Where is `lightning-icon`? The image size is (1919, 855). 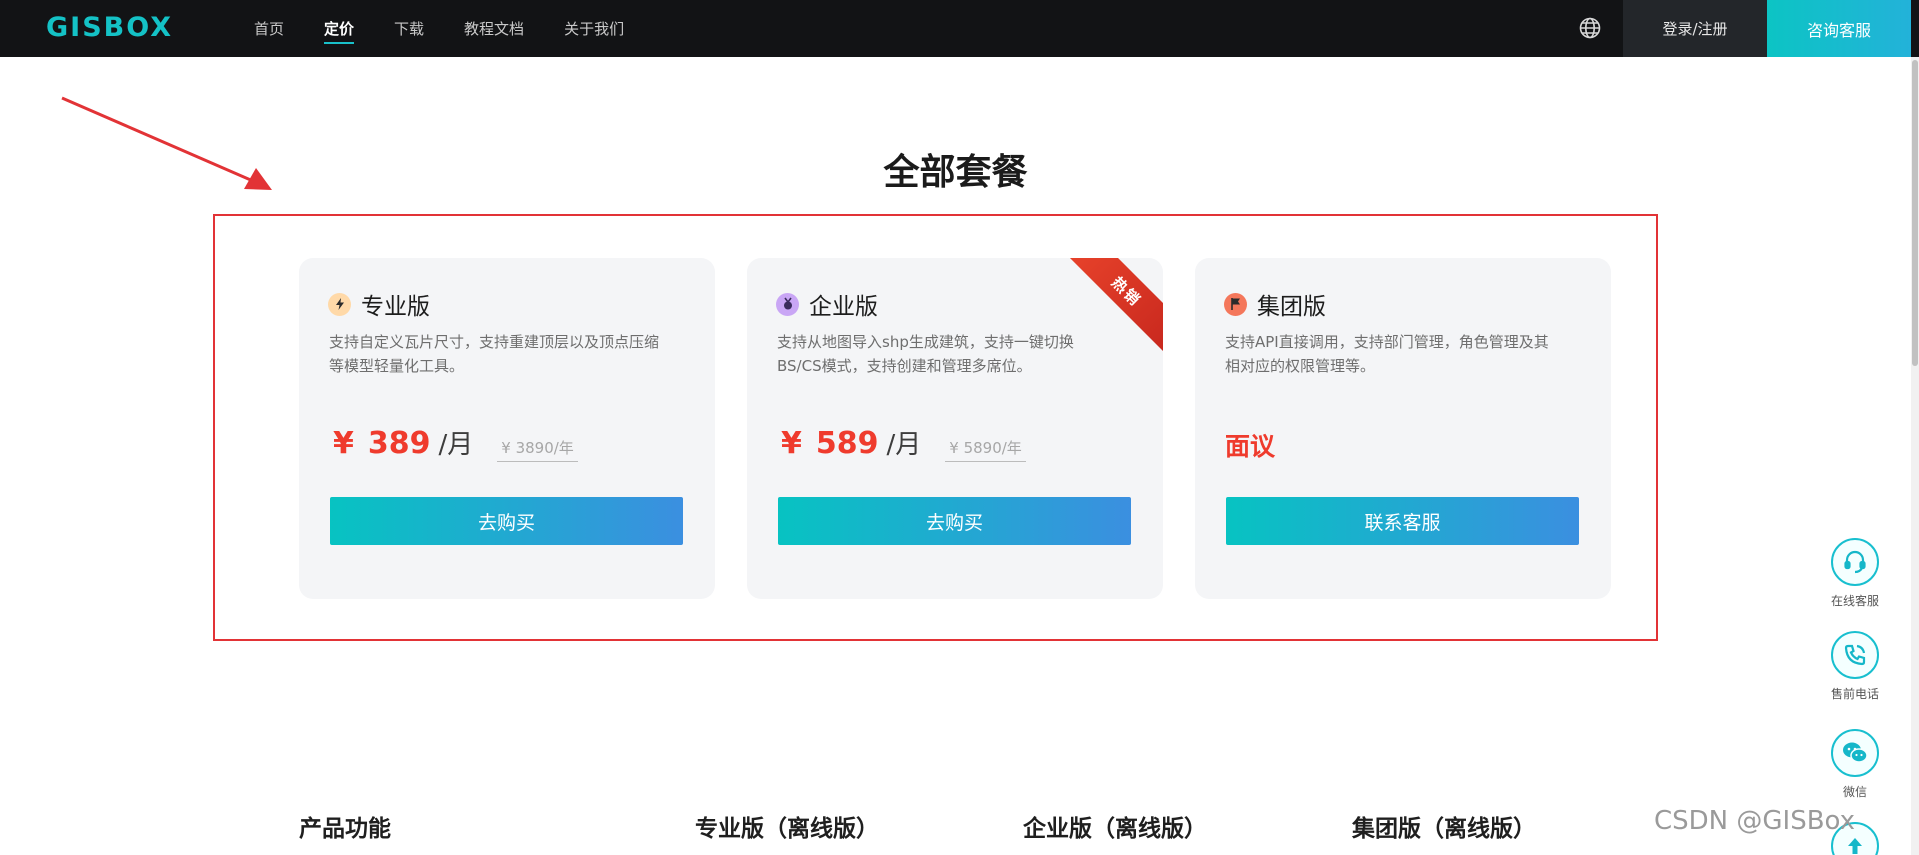 lightning-icon is located at coordinates (339, 304).